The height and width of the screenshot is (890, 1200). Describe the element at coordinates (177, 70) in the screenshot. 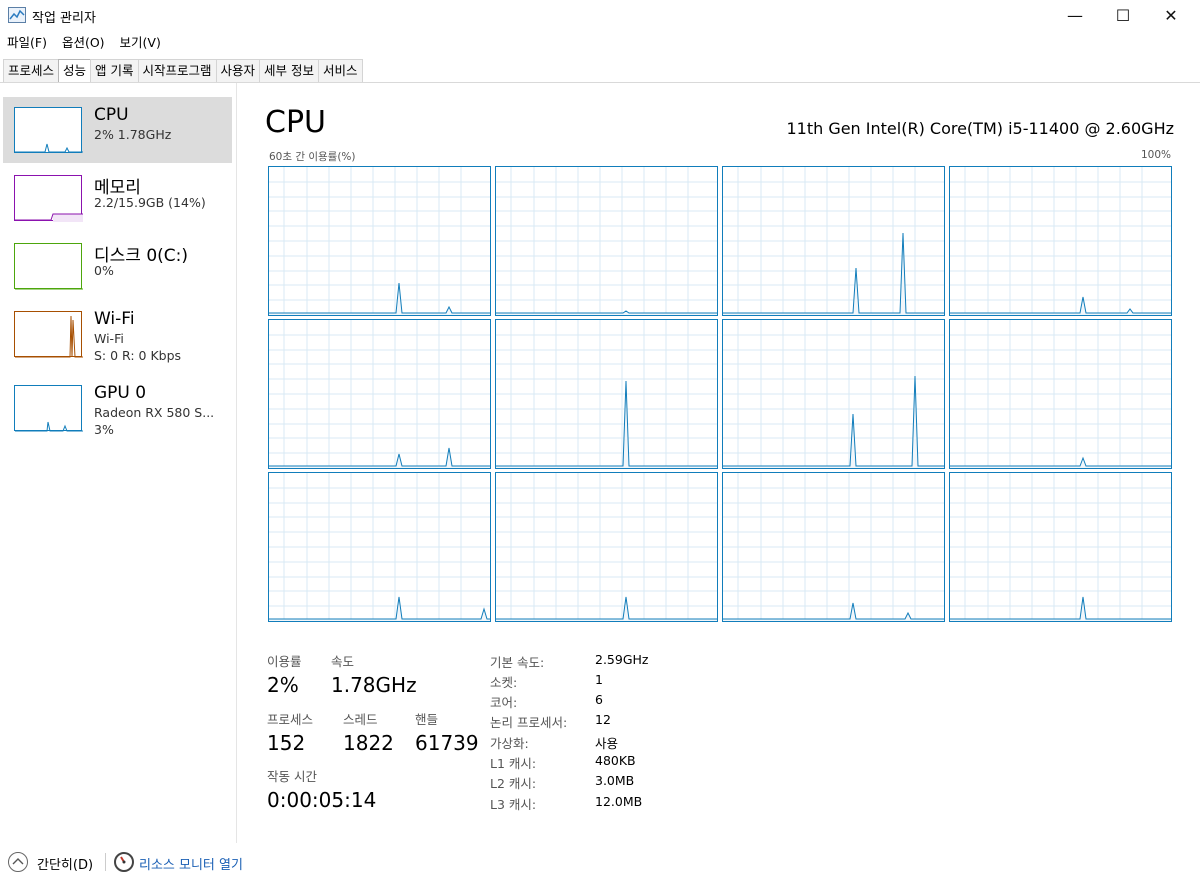

I see `tab-startup: 시작프로그램` at that location.